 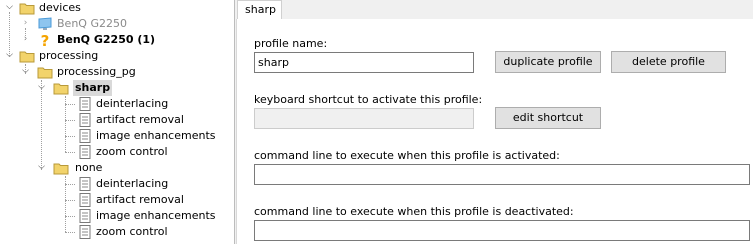 I want to click on tree-node-label: processing, so click(x=69, y=55).